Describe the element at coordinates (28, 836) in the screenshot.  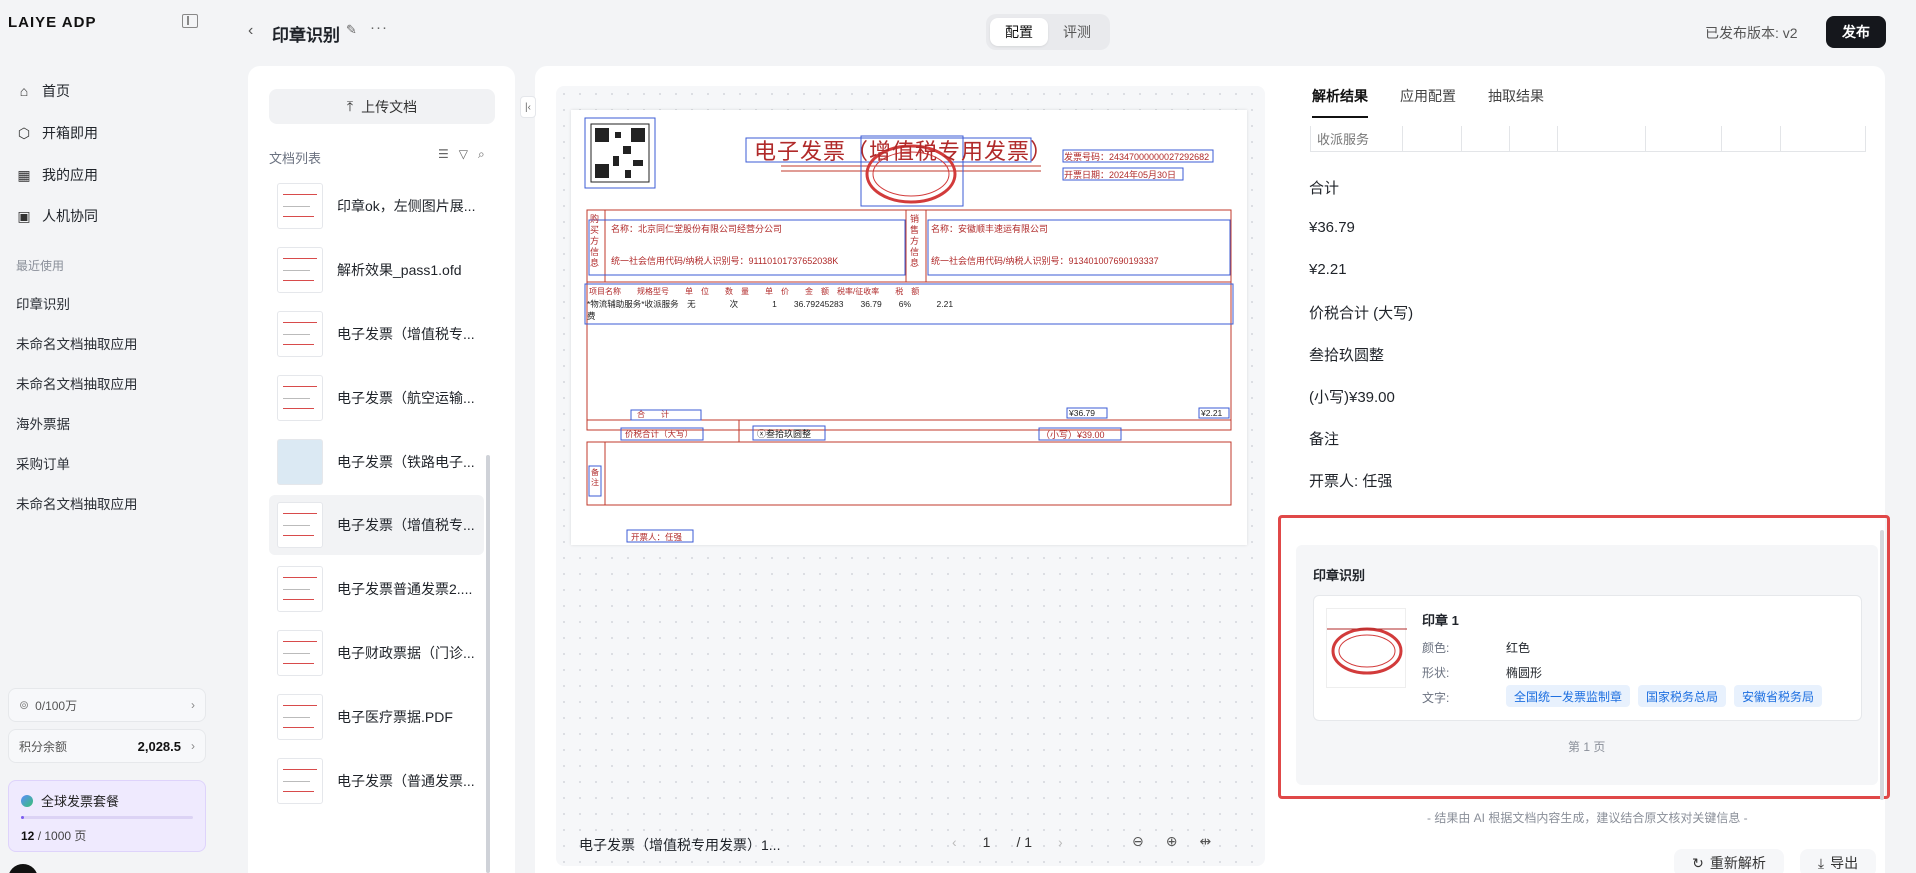
I see `plan-used: 12` at that location.